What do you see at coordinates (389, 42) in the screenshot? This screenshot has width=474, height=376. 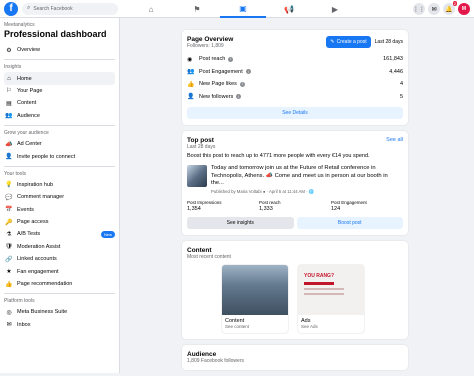 I see `date-range: Last 28 days` at bounding box center [389, 42].